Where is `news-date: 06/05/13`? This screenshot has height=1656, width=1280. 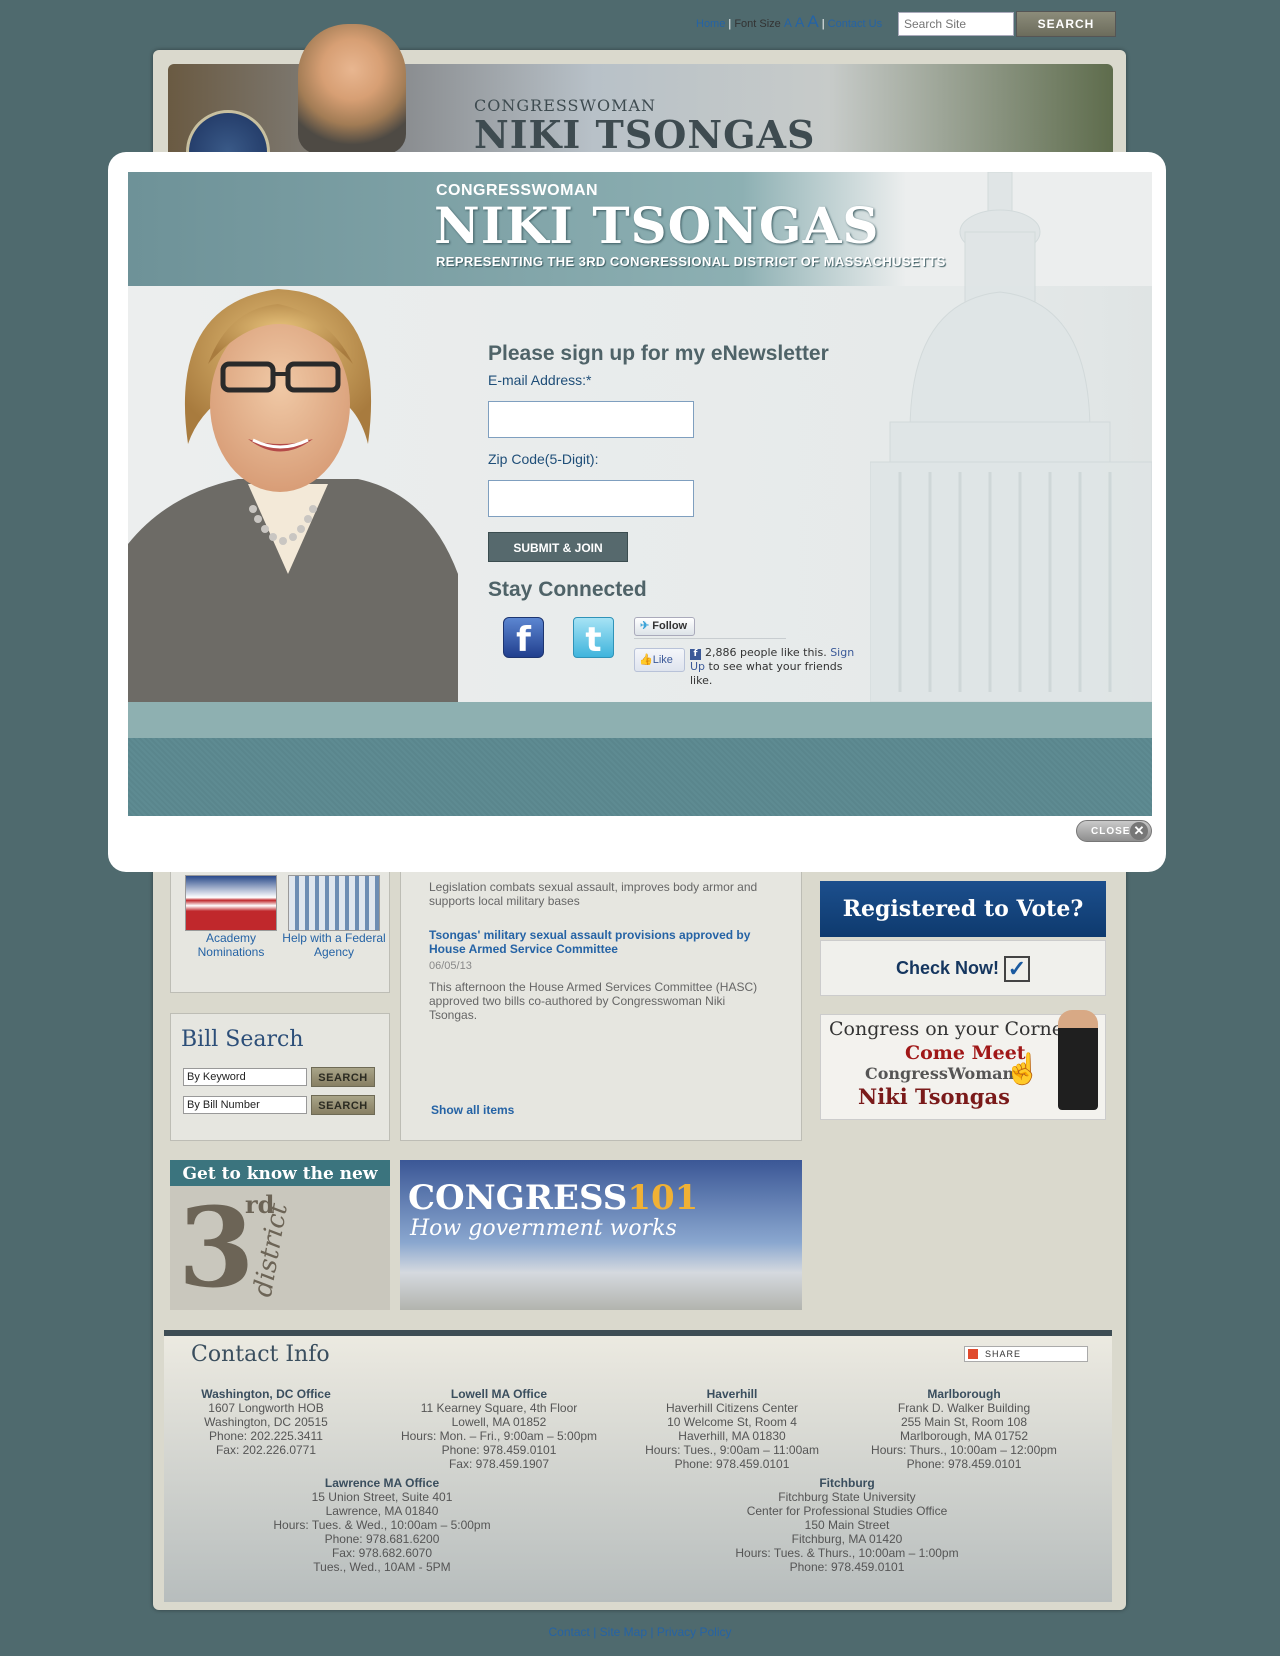
news-date: 06/05/13 is located at coordinates (450, 966).